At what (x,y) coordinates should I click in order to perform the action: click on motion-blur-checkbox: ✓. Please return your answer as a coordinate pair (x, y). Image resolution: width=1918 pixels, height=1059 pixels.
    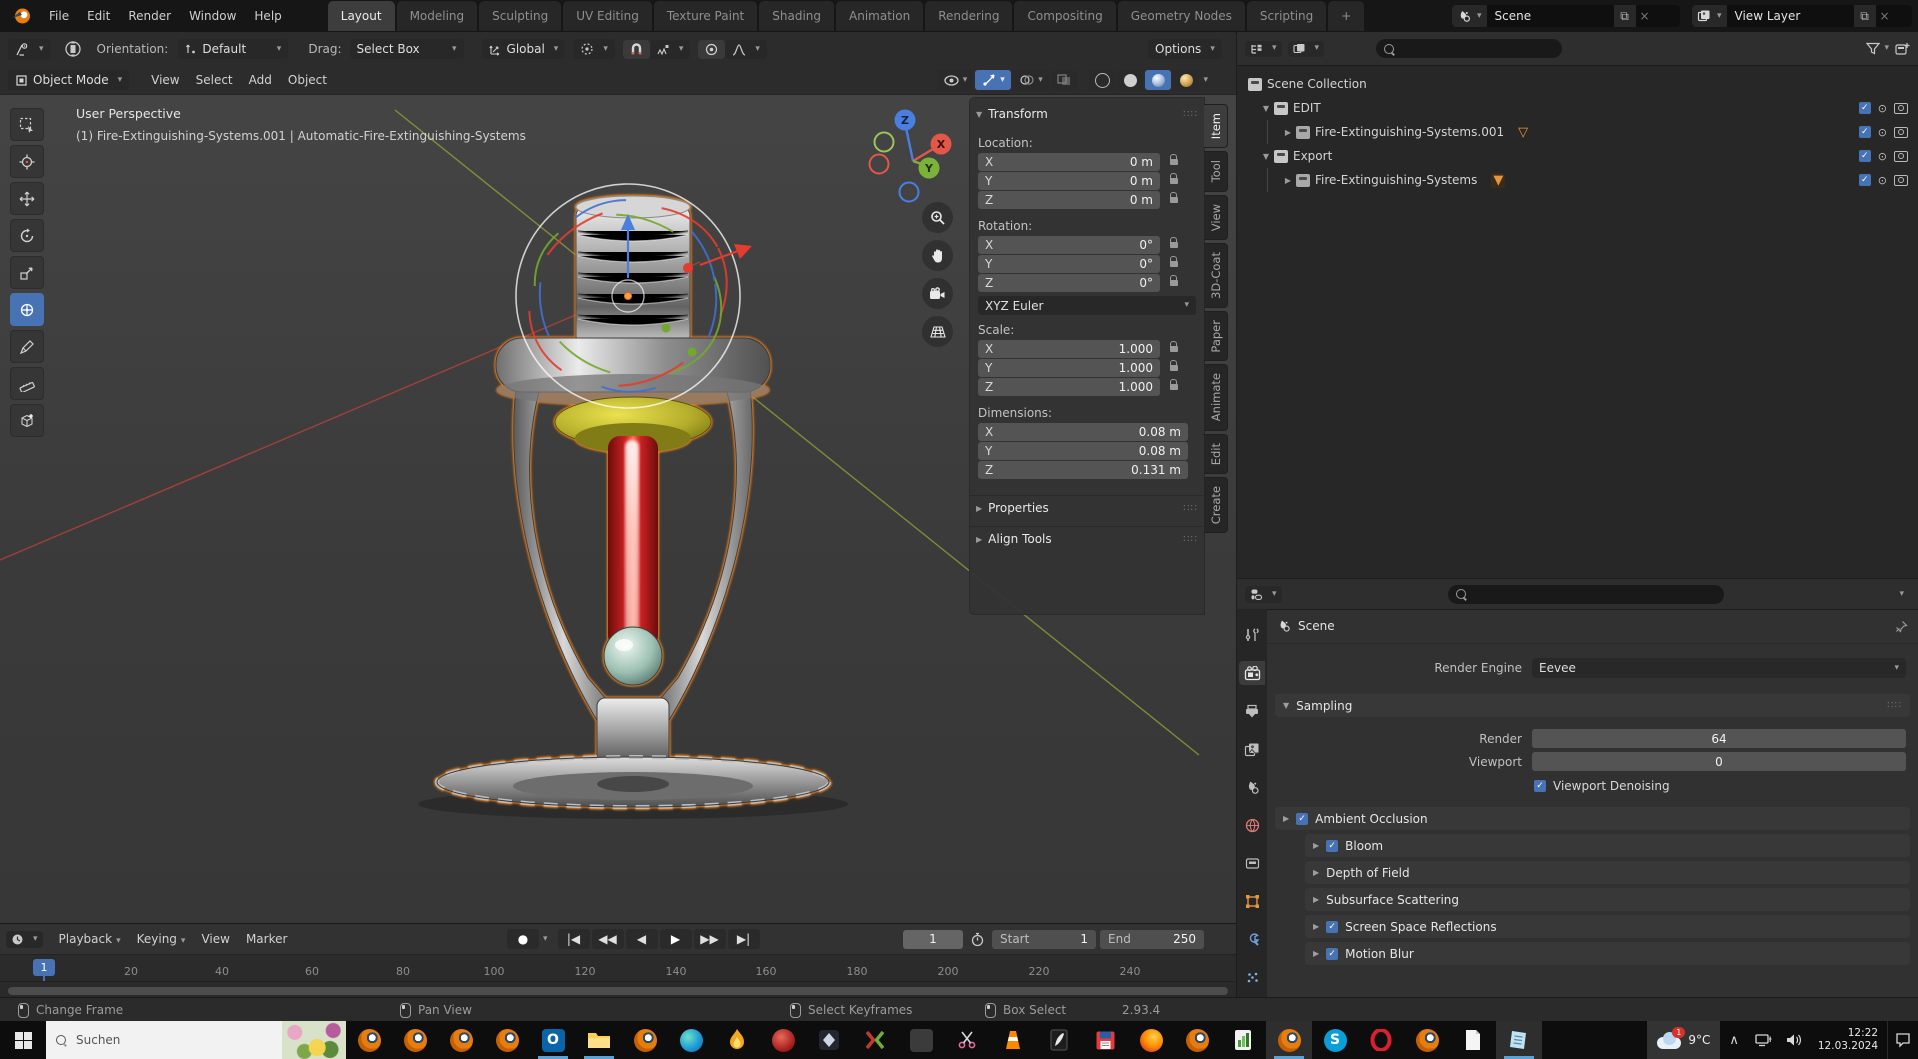
    Looking at the image, I should click on (1332, 953).